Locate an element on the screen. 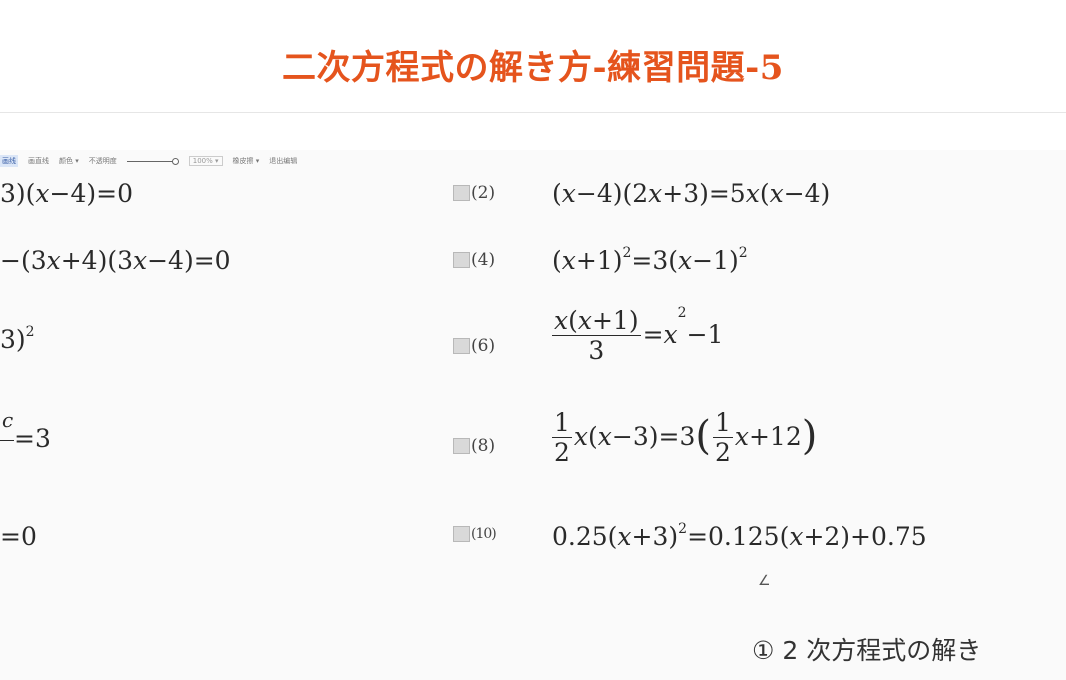 The image size is (1066, 680). problem-6-equation: x(x+1) 3 =x2−1 is located at coordinates (638, 335).